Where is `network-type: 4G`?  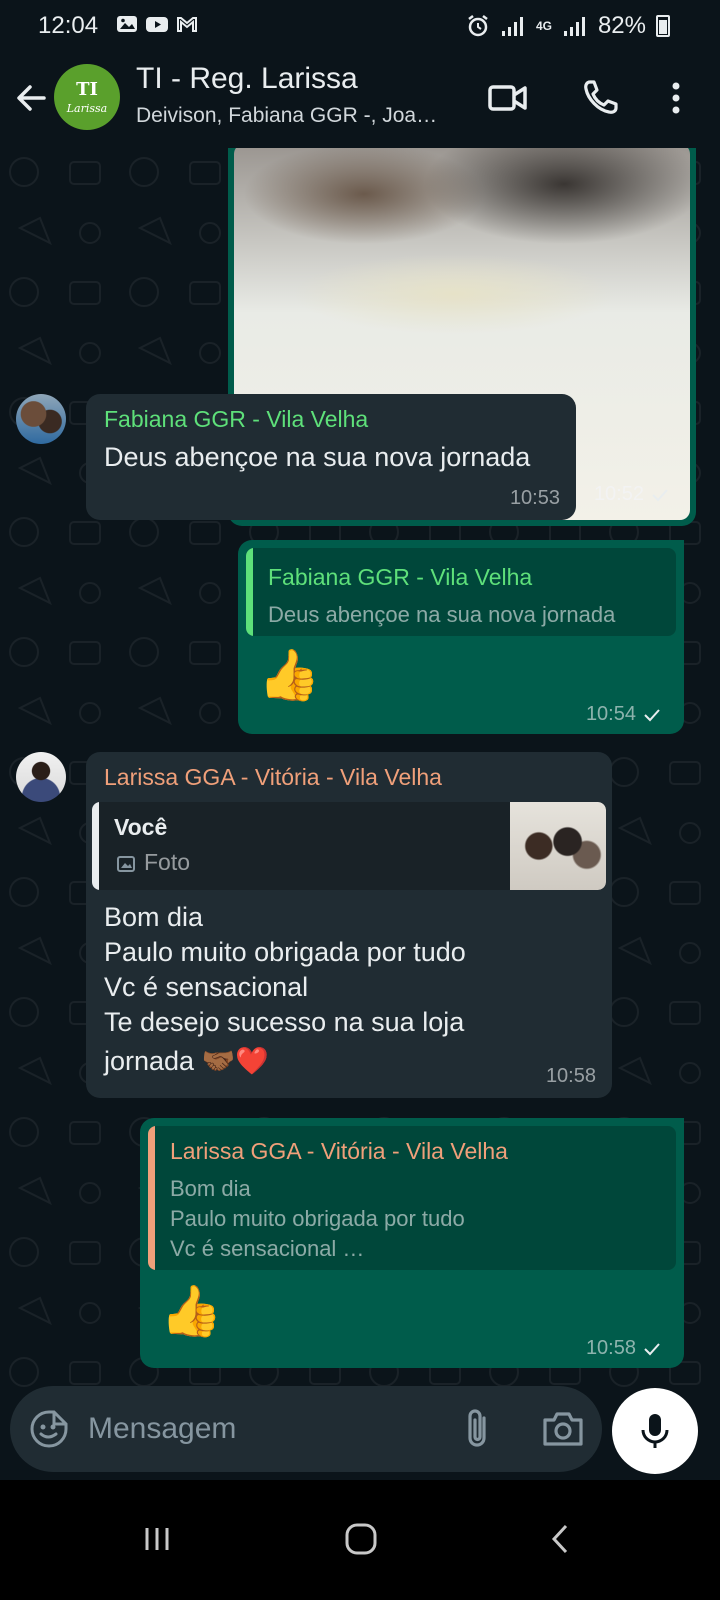
network-type: 4G is located at coordinates (543, 26).